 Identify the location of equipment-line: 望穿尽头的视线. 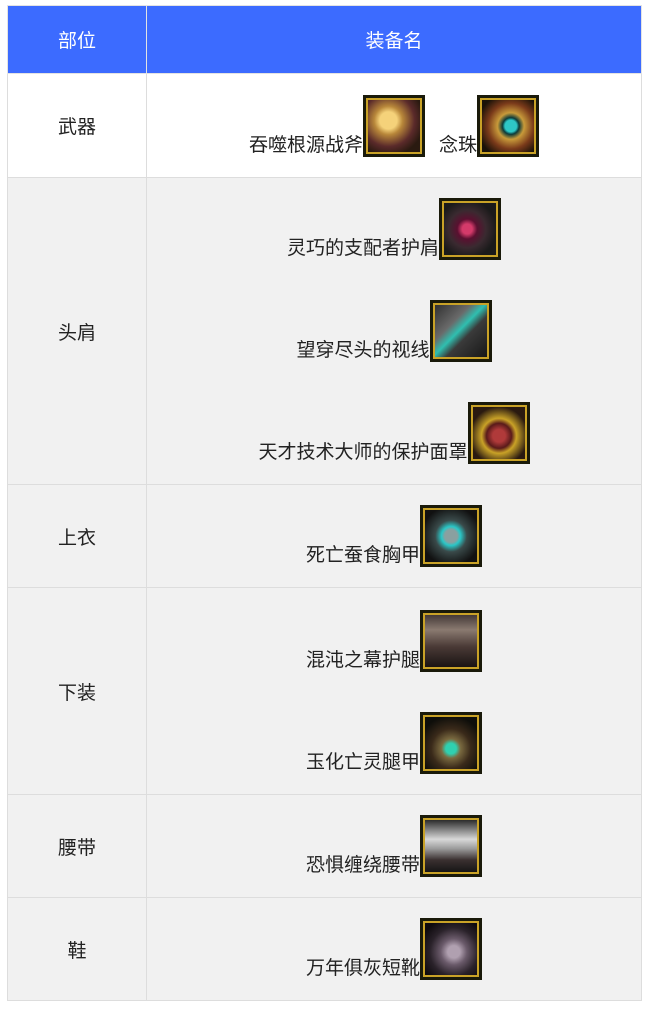
(394, 331).